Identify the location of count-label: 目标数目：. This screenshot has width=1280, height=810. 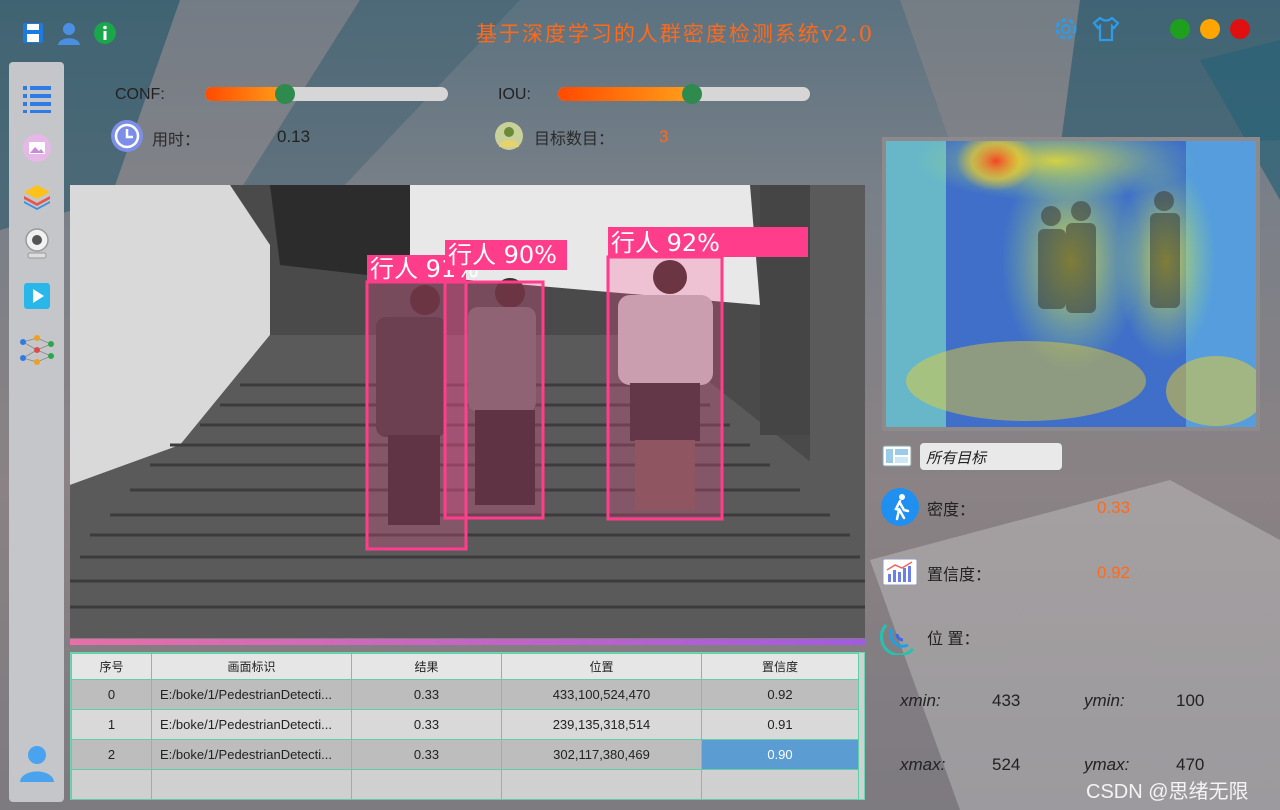
(574, 139).